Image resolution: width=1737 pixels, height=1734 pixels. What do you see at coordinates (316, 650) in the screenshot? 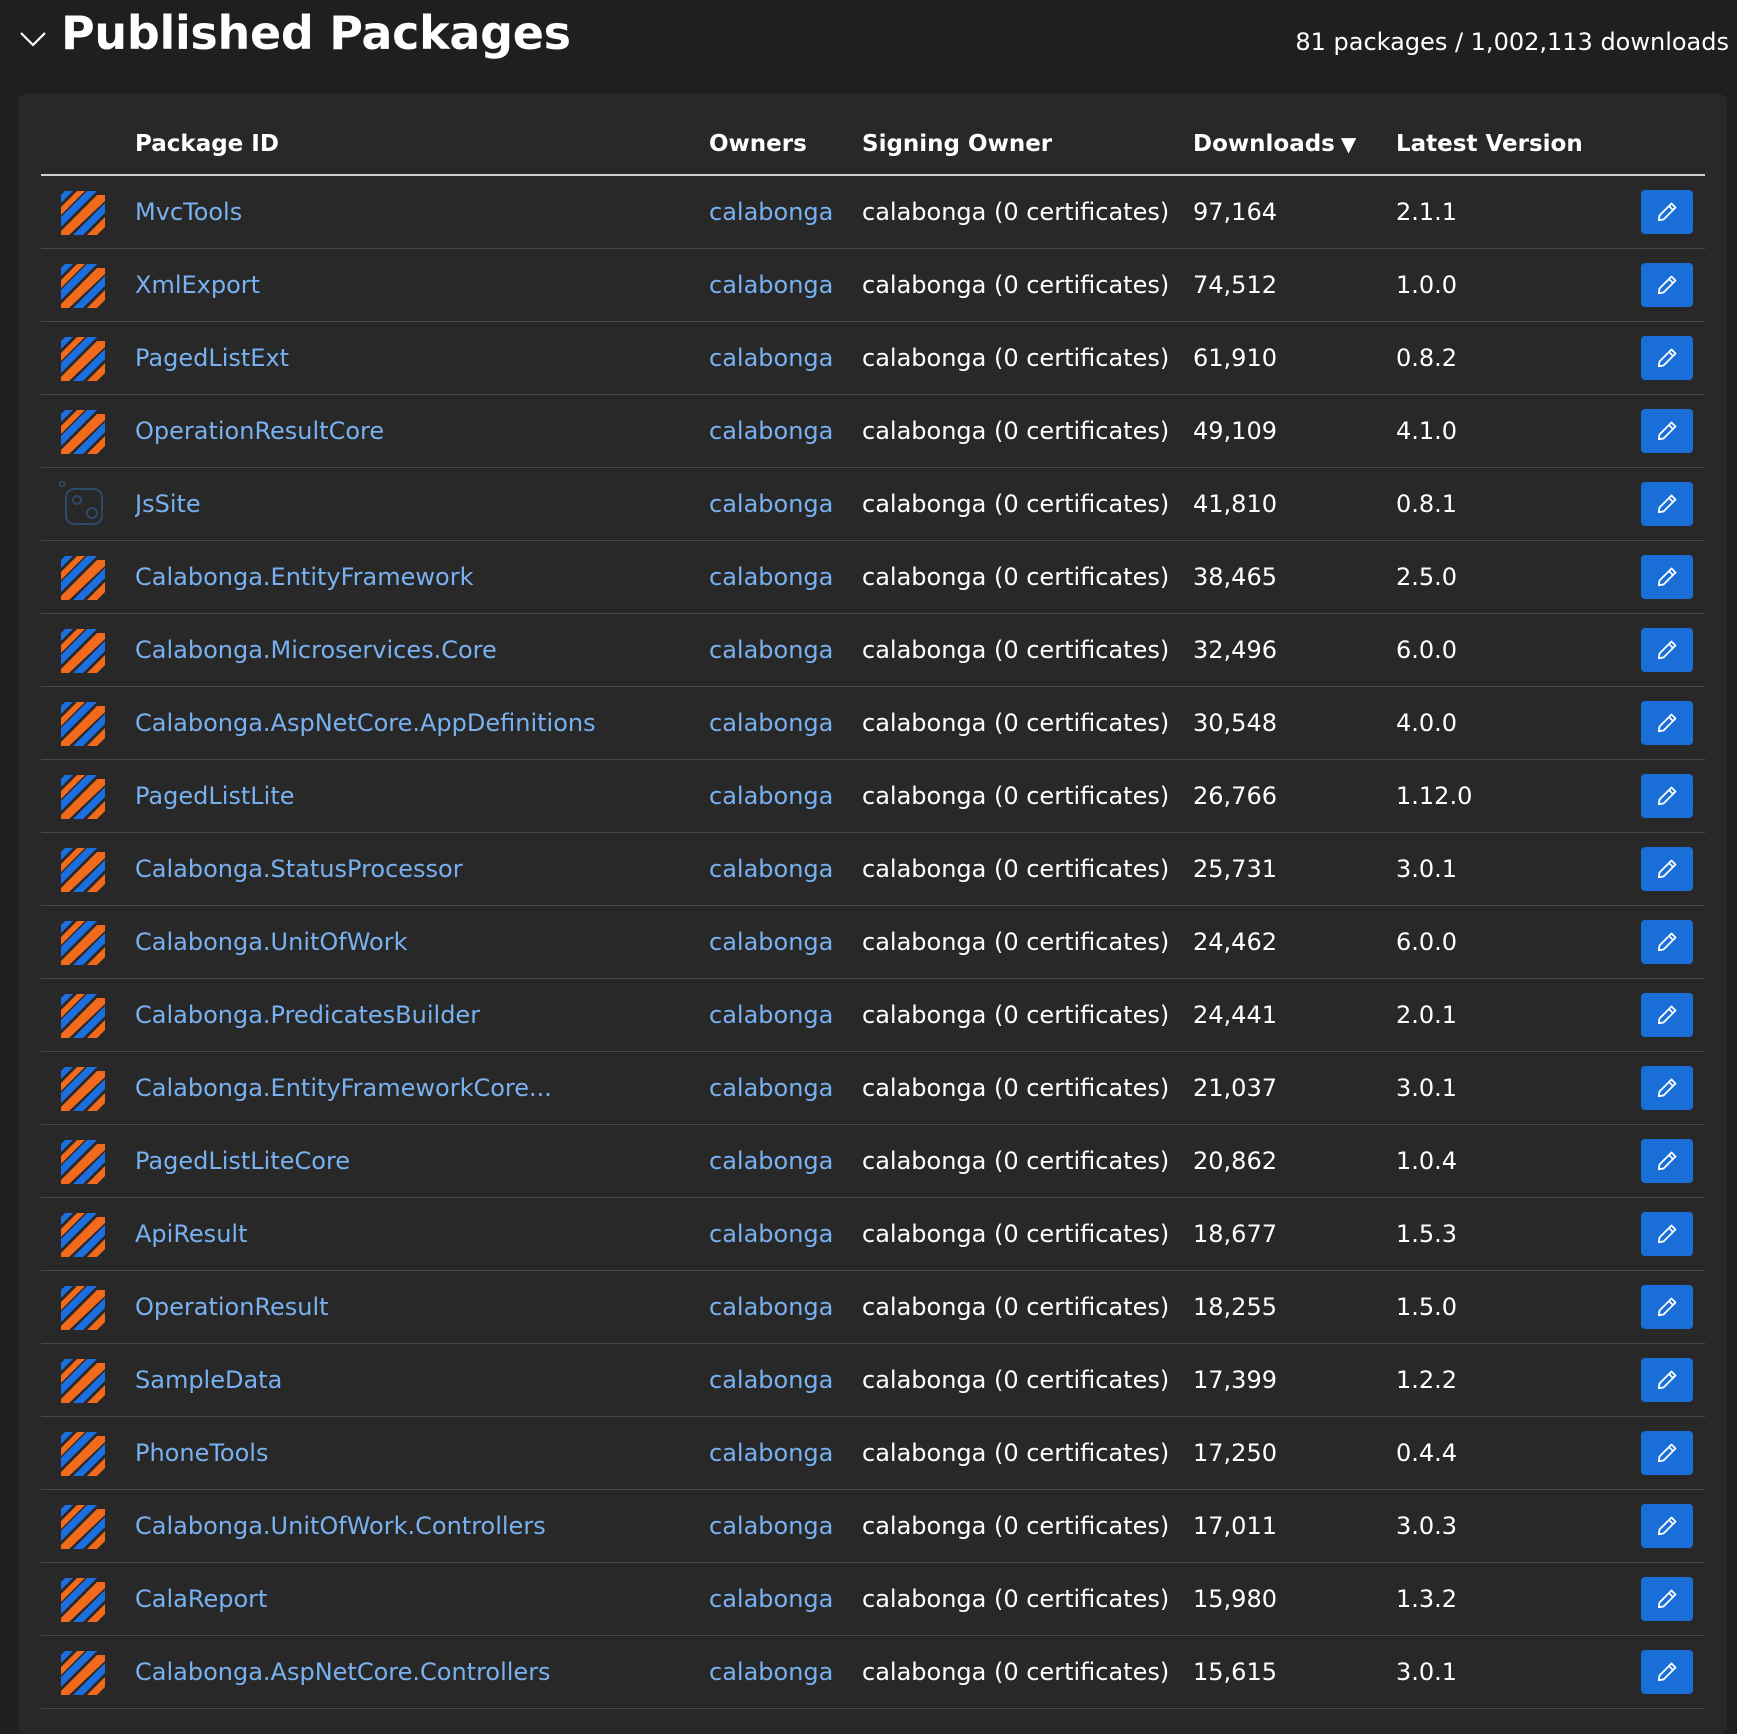
I see `package-id-link: Calabonga.Microservices.Core` at bounding box center [316, 650].